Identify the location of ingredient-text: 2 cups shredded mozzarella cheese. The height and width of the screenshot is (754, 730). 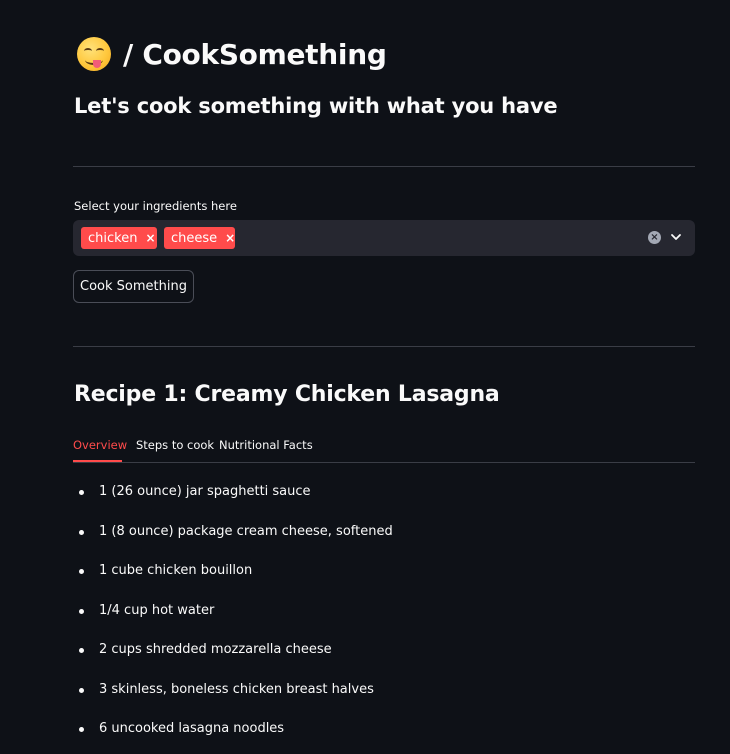
(215, 649).